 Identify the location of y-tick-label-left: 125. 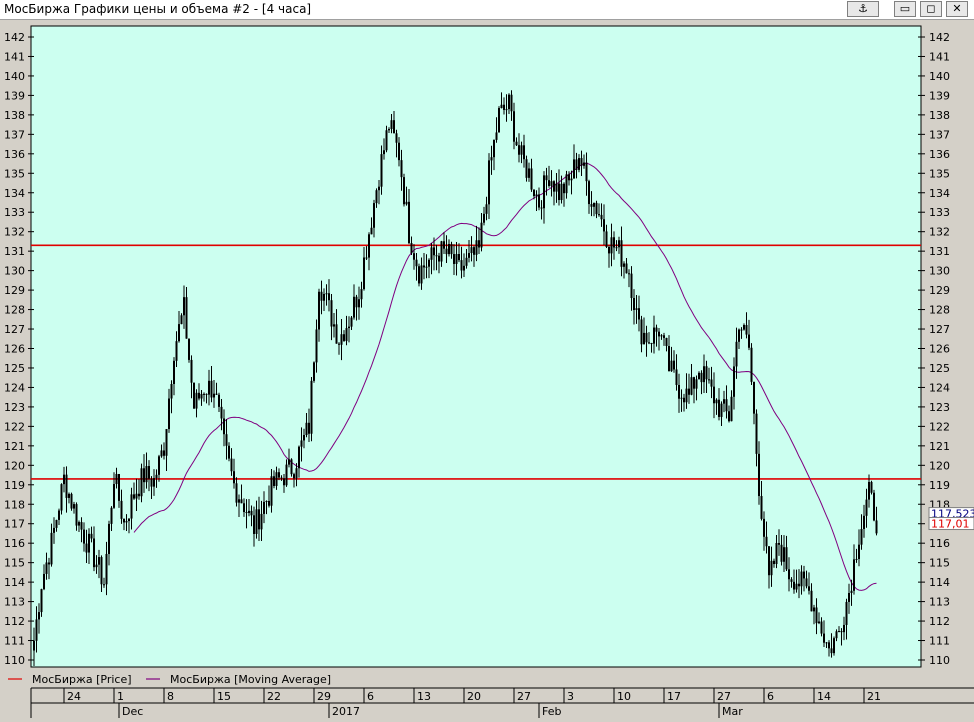
(14, 368).